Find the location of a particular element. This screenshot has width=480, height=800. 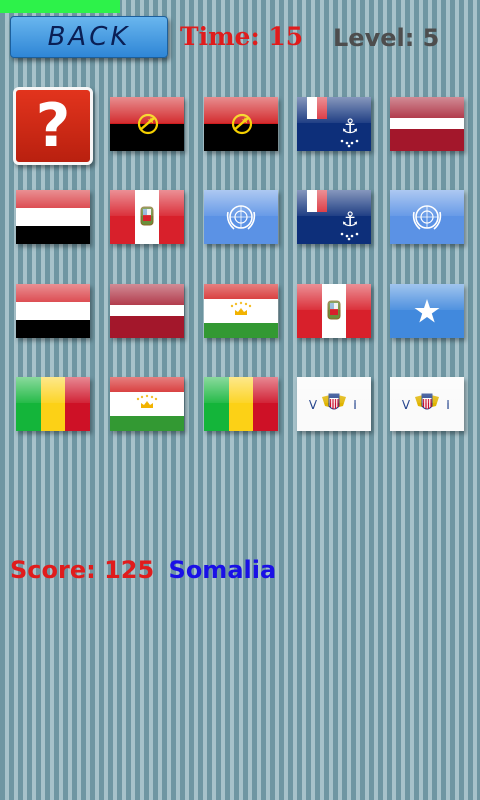

question-mark-icon: ? is located at coordinates (53, 126).